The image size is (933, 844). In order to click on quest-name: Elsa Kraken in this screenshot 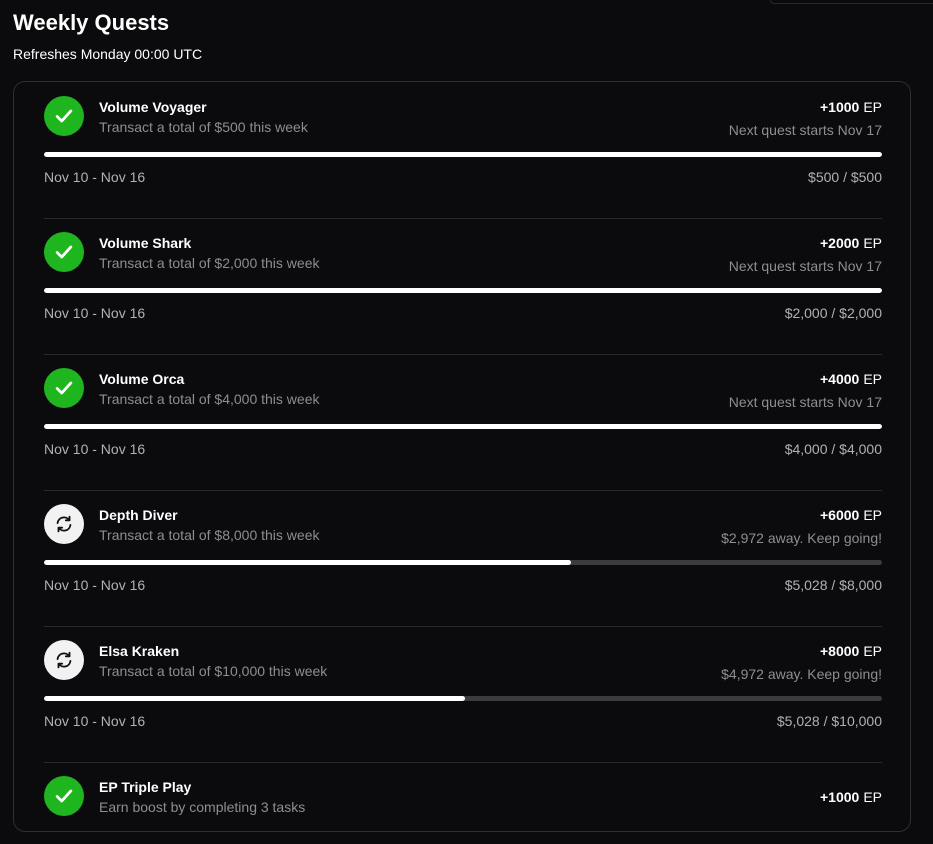, I will do `click(139, 651)`.